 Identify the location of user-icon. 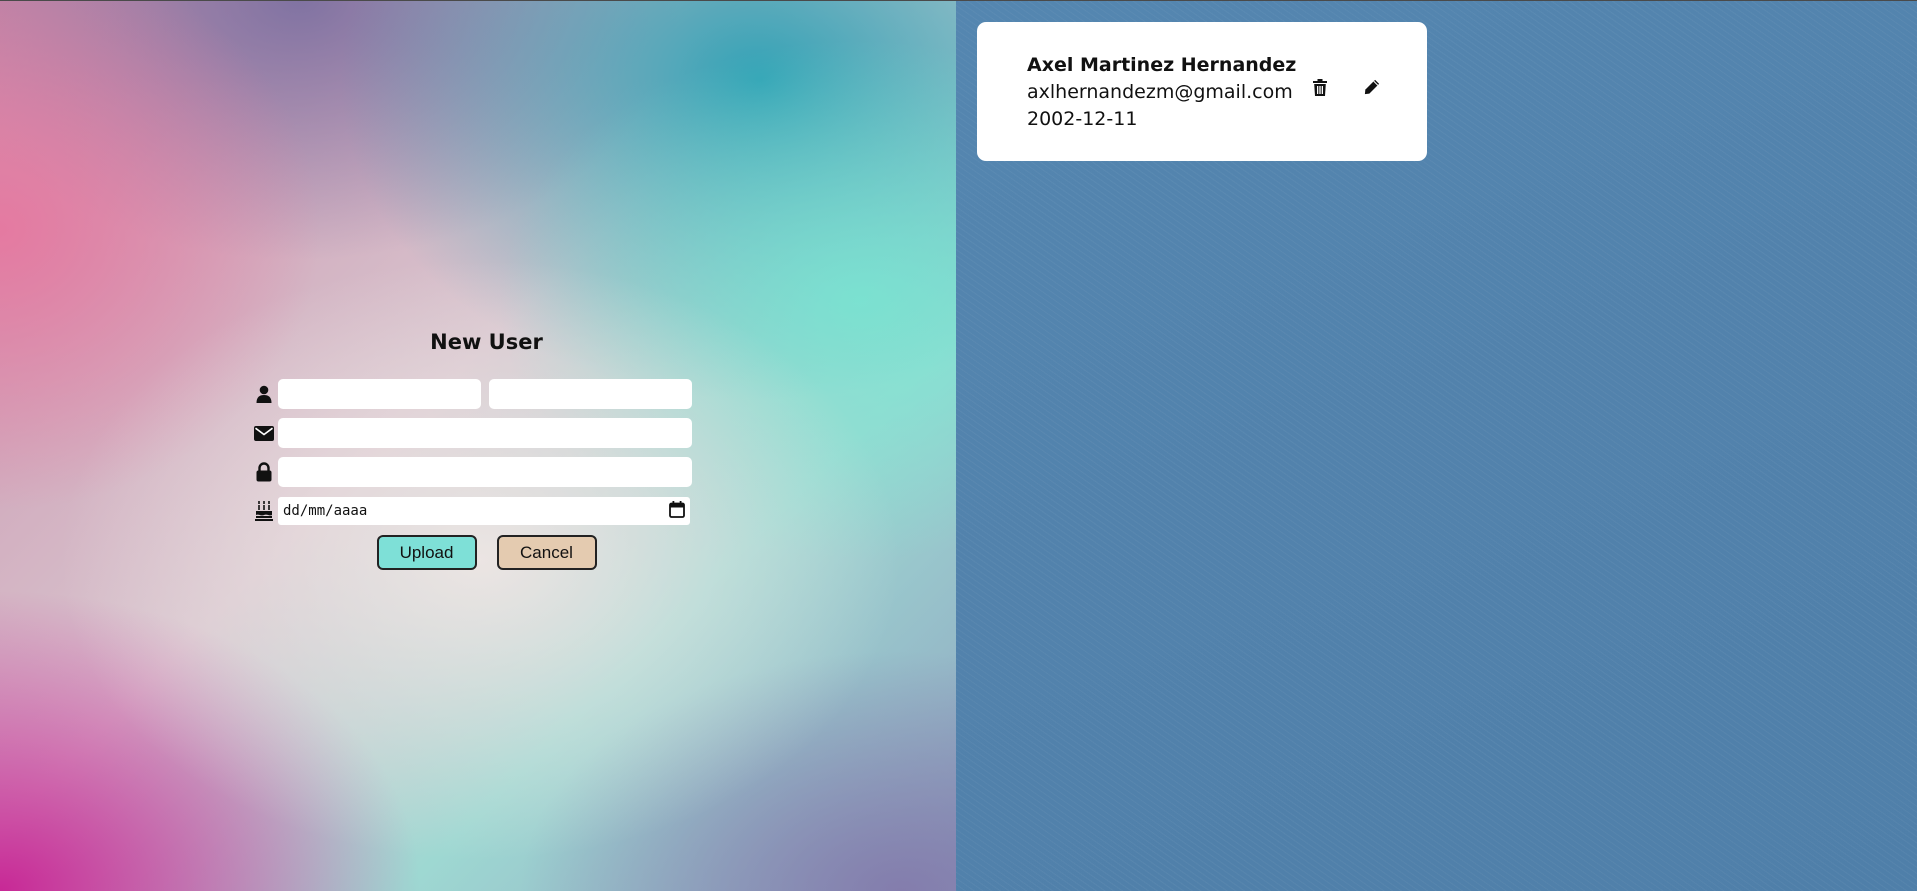
(264, 394).